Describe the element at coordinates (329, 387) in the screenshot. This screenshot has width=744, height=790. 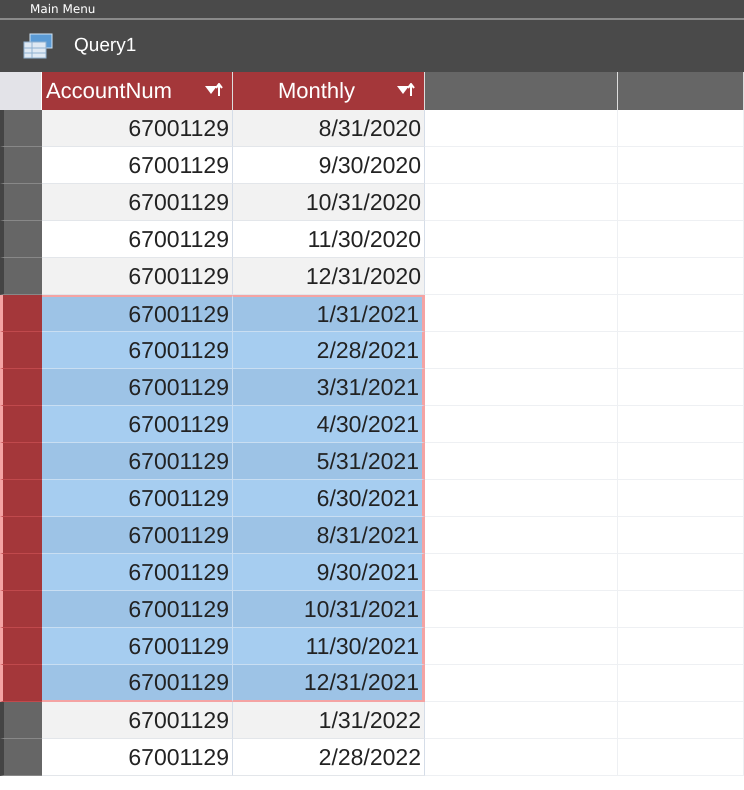
I see `table-cell: 3/31/2021` at that location.